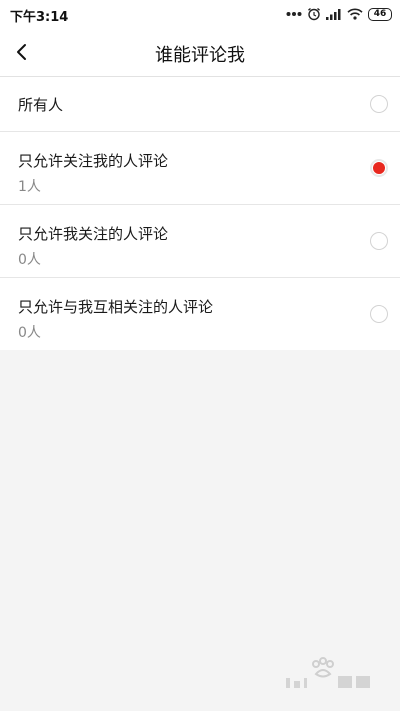 This screenshot has height=711, width=400. I want to click on option-label: 只允许关注我的人评论, so click(93, 161).